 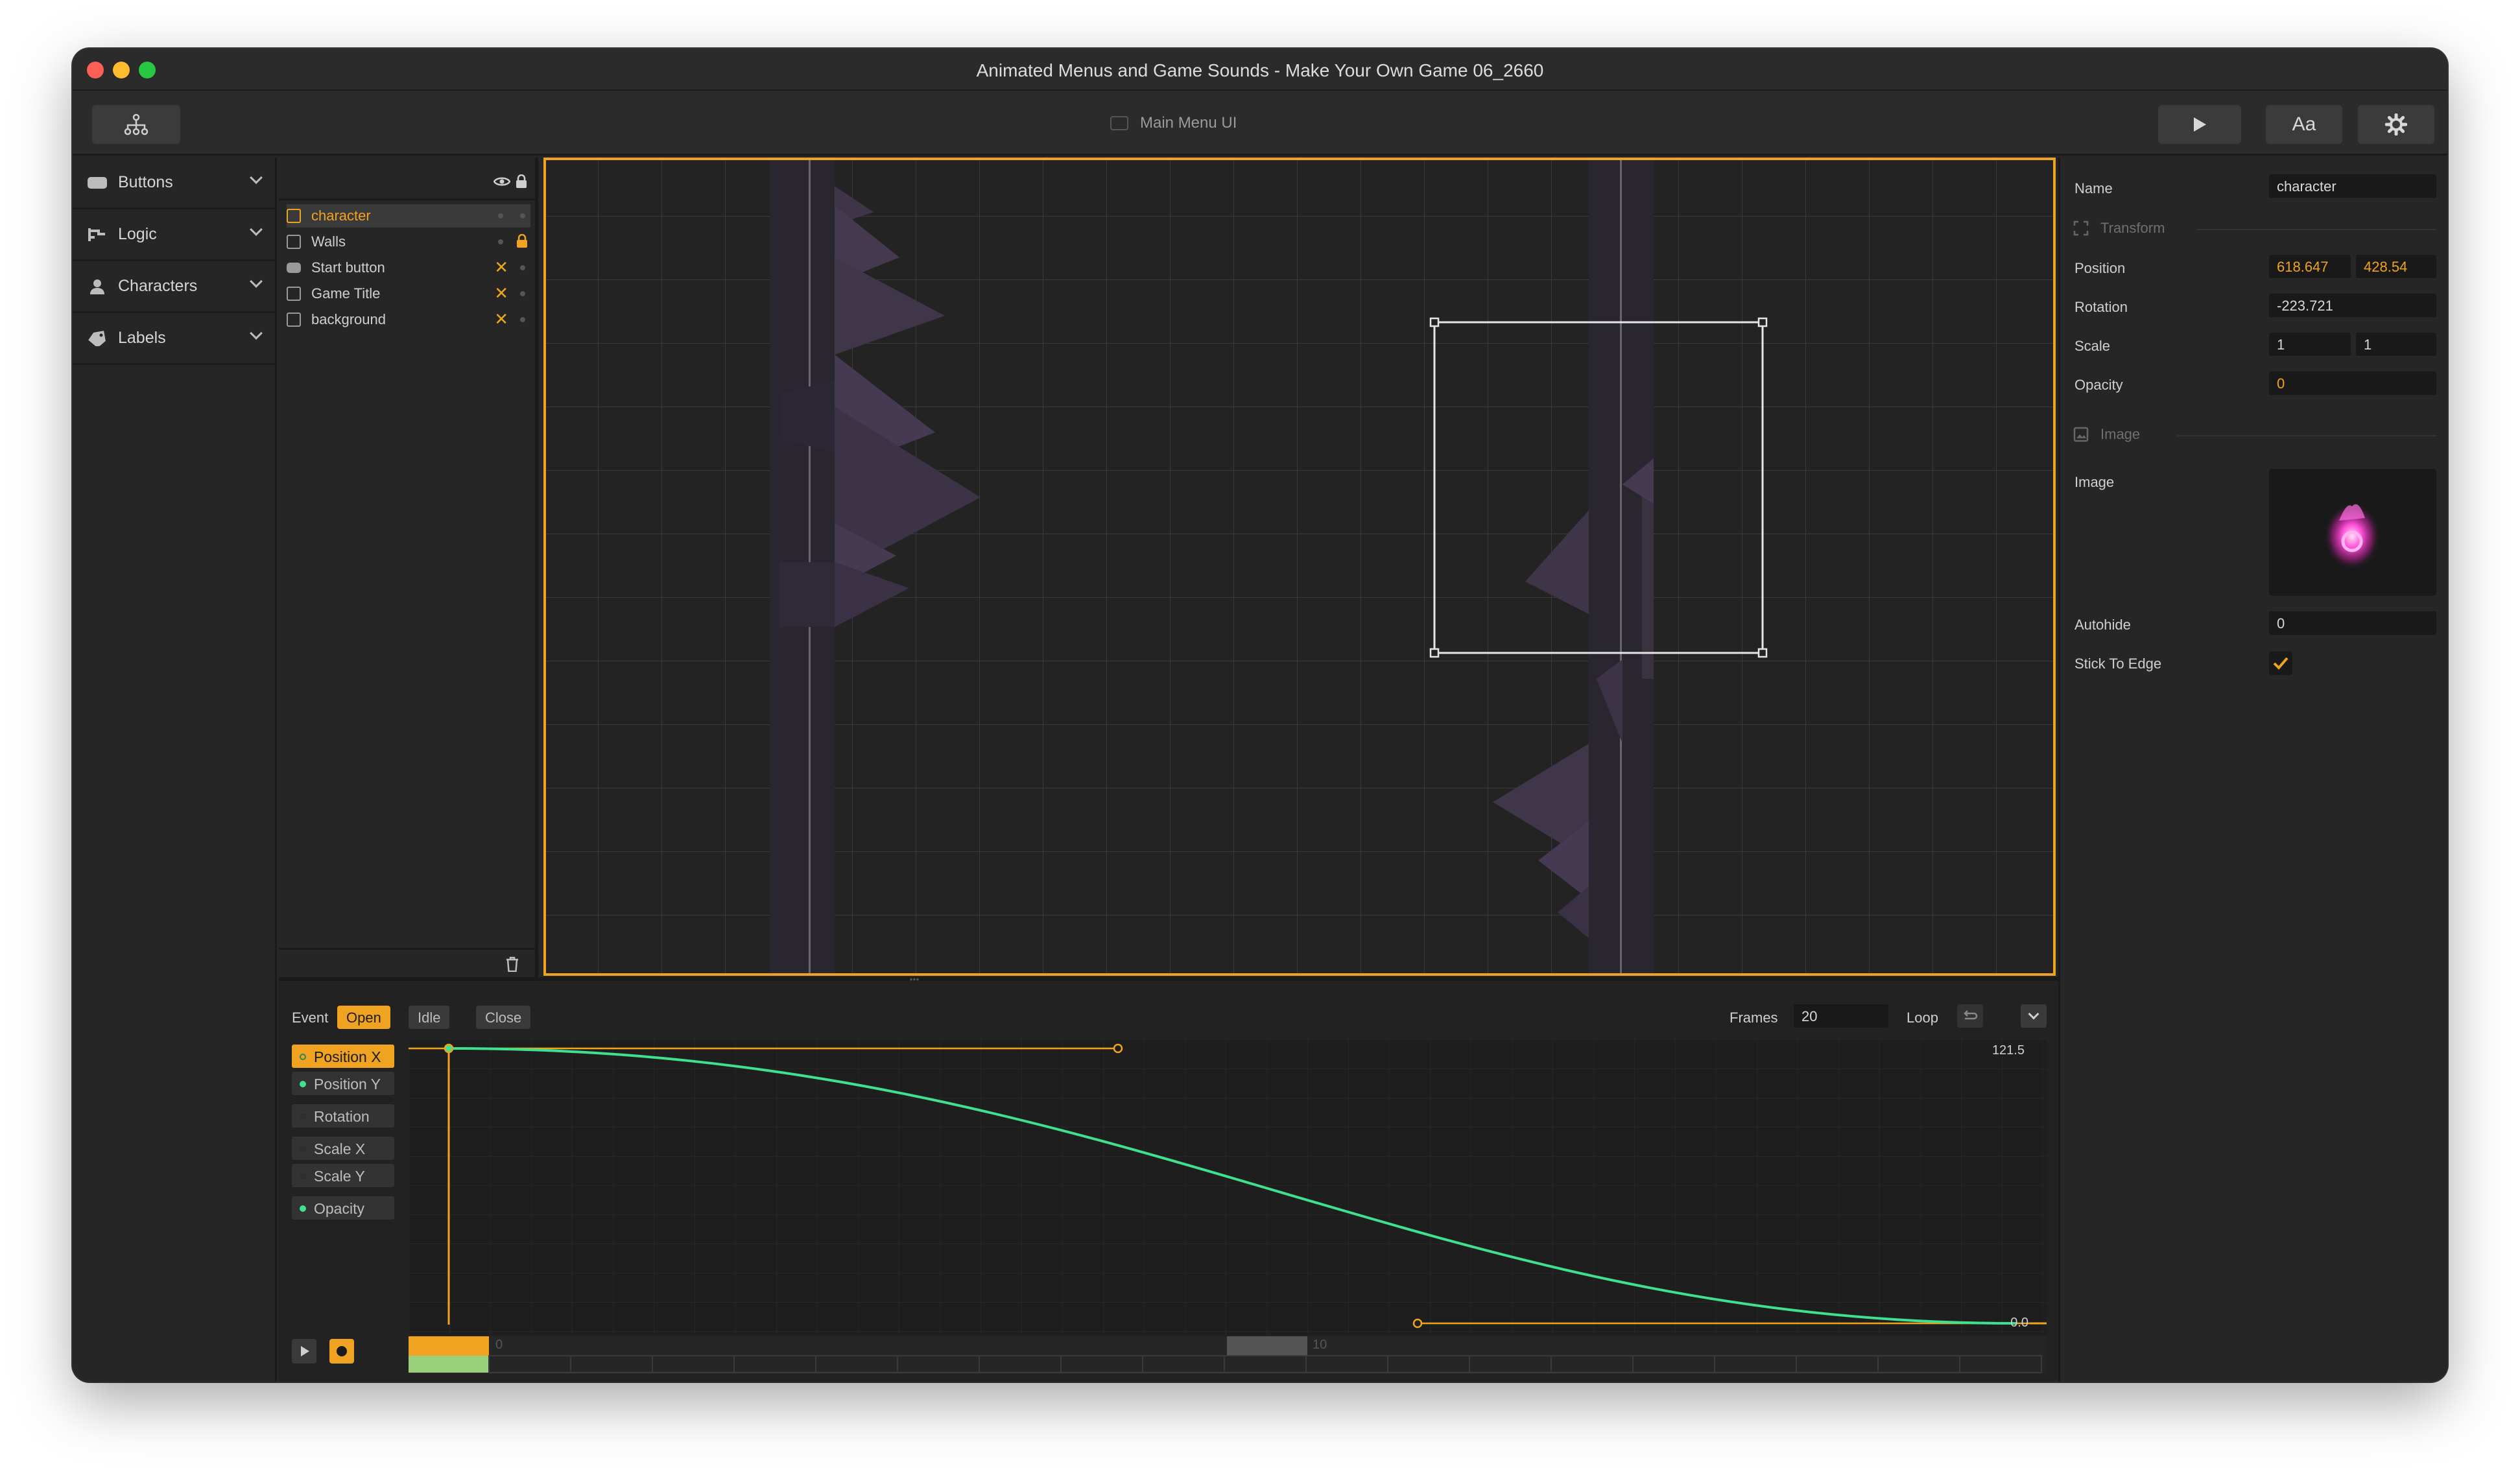 I want to click on layer-row-game-title: Game Title ✕, so click(x=409, y=294).